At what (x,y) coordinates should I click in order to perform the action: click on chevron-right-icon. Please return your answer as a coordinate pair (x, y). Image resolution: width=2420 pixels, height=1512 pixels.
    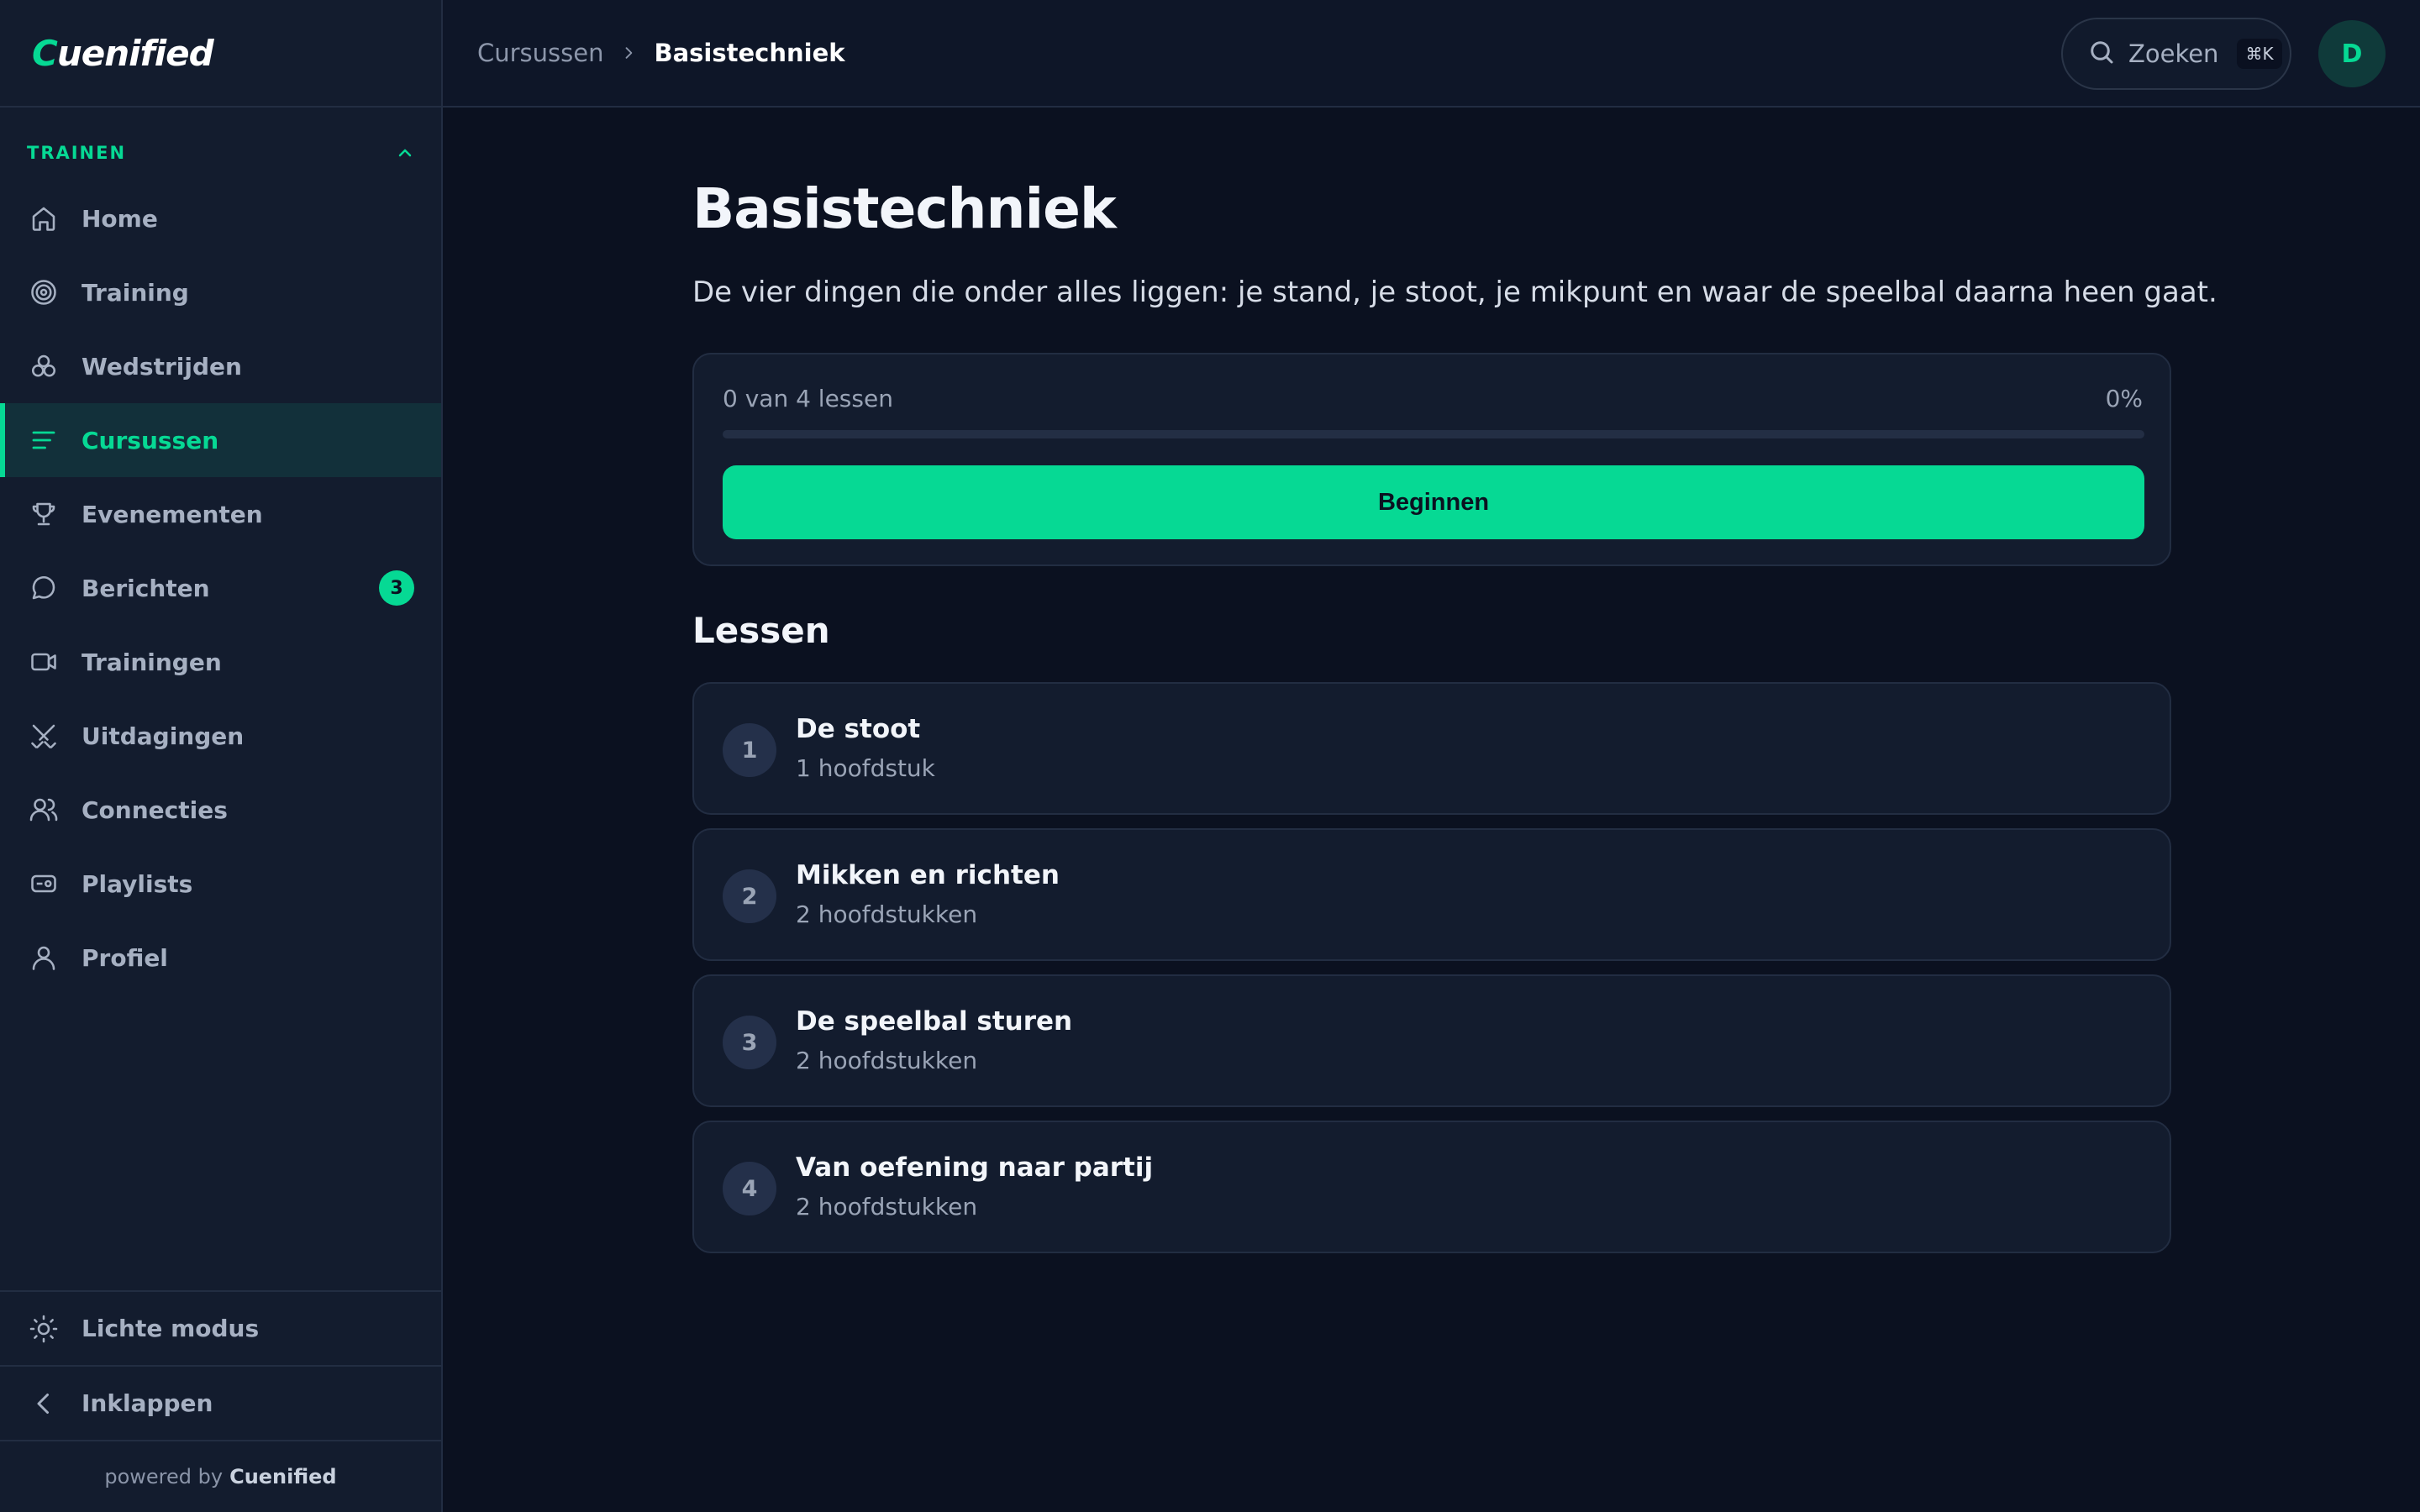
    Looking at the image, I should click on (629, 53).